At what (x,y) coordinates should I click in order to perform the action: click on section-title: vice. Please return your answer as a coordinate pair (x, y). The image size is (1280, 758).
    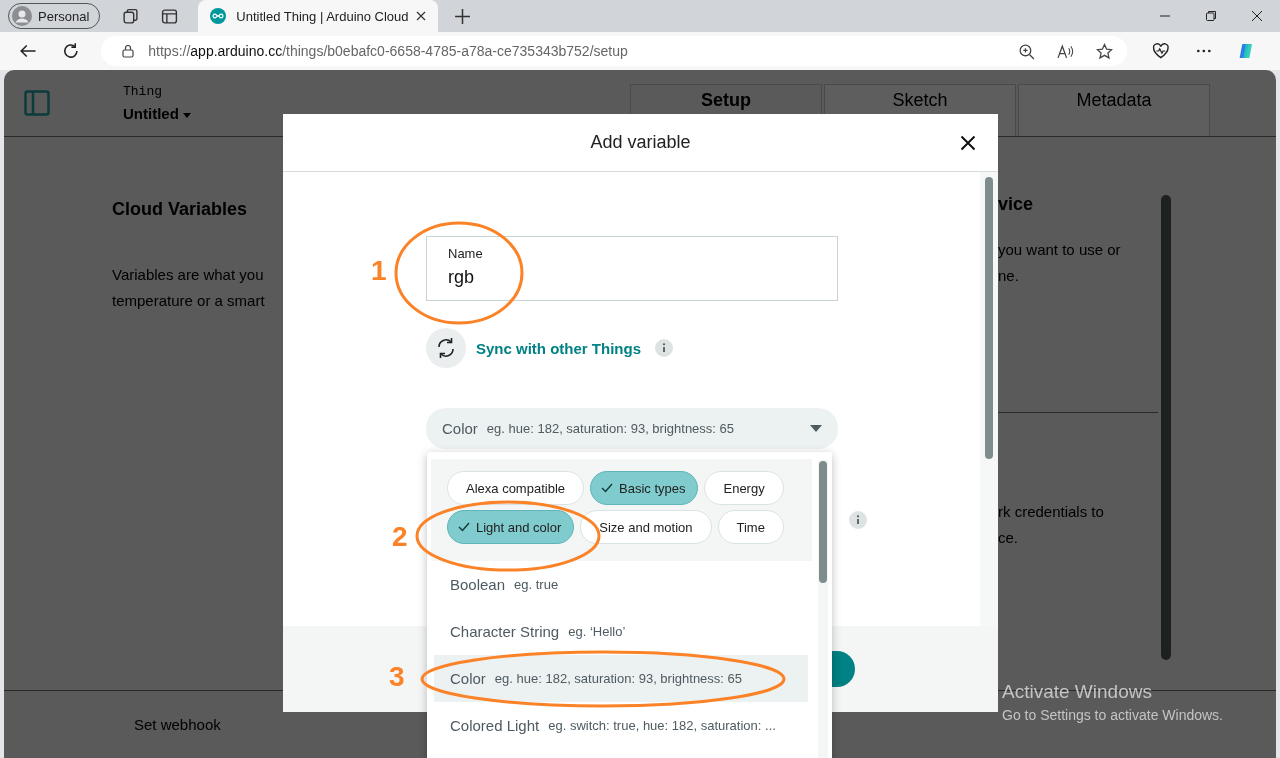
    Looking at the image, I should click on (1016, 204).